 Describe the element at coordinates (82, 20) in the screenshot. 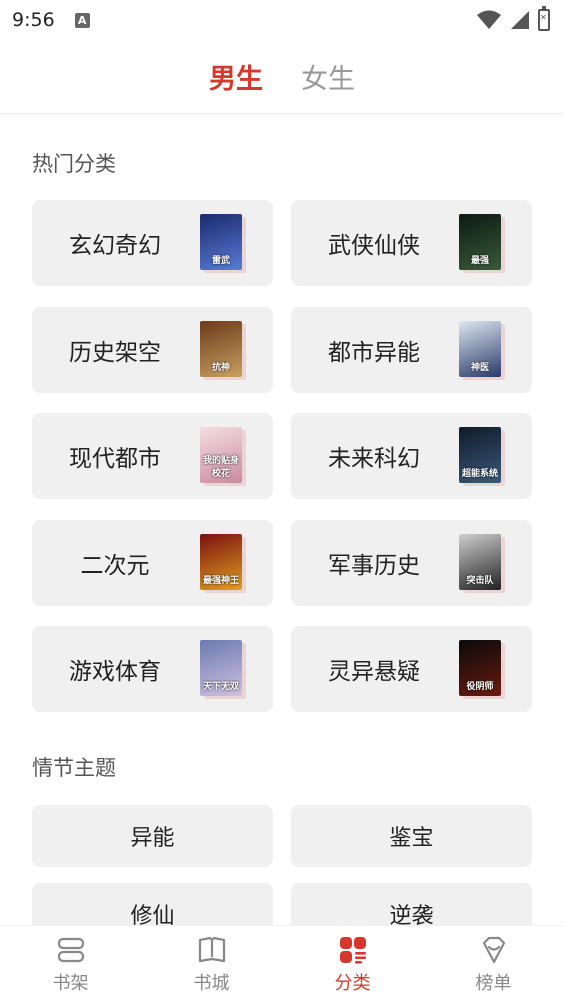

I see `notification-icon: A` at that location.